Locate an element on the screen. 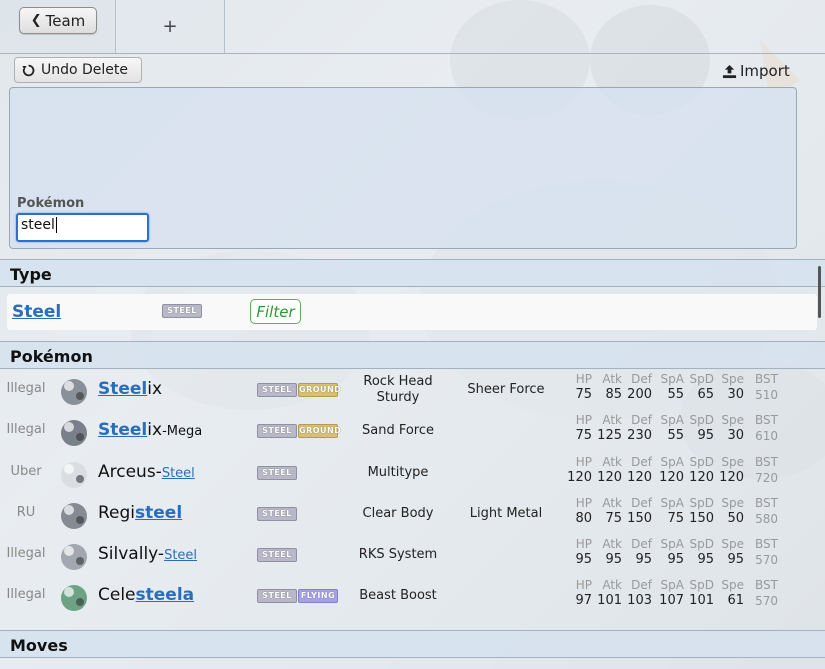  stat-atk: Atk 85 is located at coordinates (607, 387).